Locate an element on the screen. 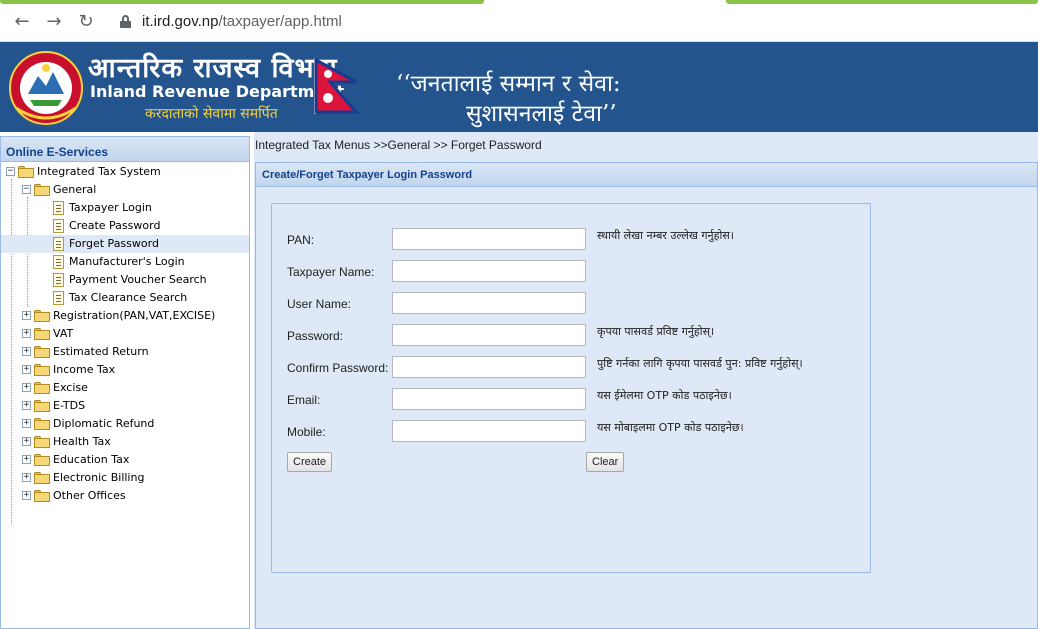 The width and height of the screenshot is (1038, 629). tree-folder-education-tax: + Education Tax is located at coordinates (125, 460).